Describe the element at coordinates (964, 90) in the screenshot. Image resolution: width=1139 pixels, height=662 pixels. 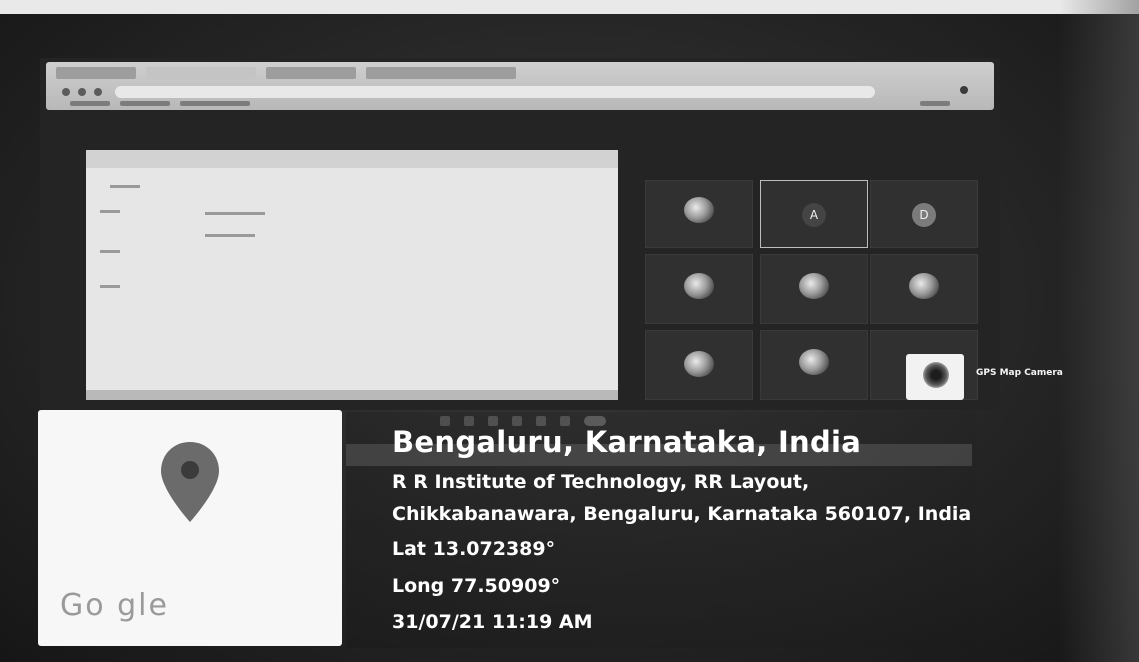
I see `profile-icon` at that location.